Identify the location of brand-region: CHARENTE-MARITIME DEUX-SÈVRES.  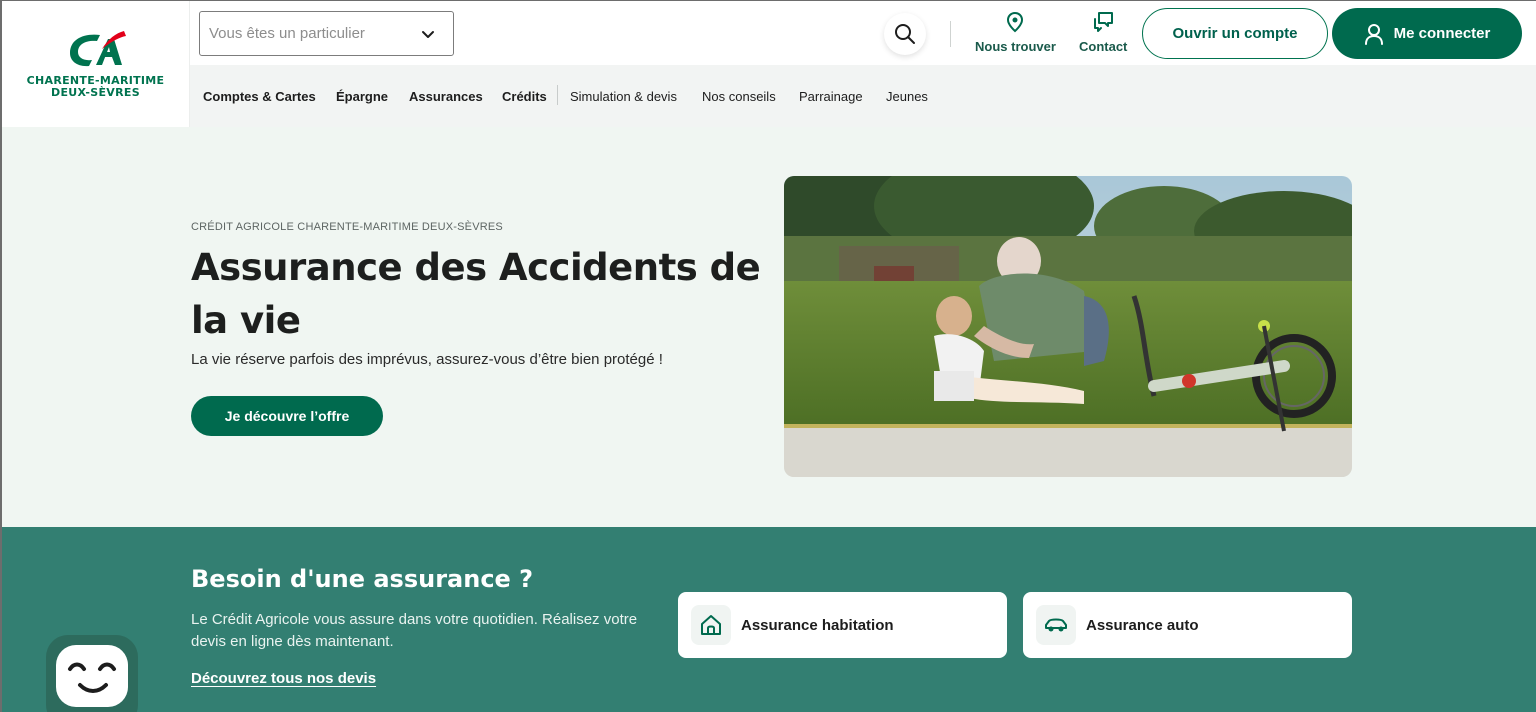
(96, 87).